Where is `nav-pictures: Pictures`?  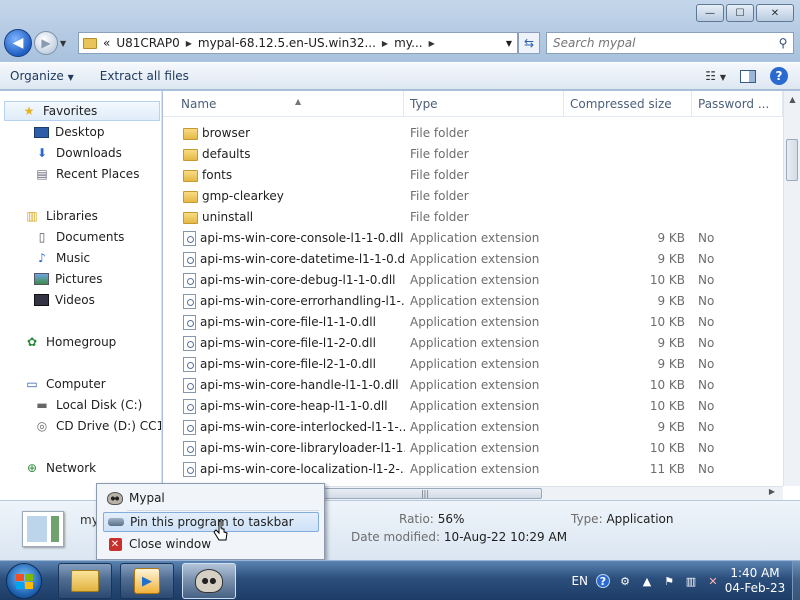 nav-pictures: Pictures is located at coordinates (68, 279).